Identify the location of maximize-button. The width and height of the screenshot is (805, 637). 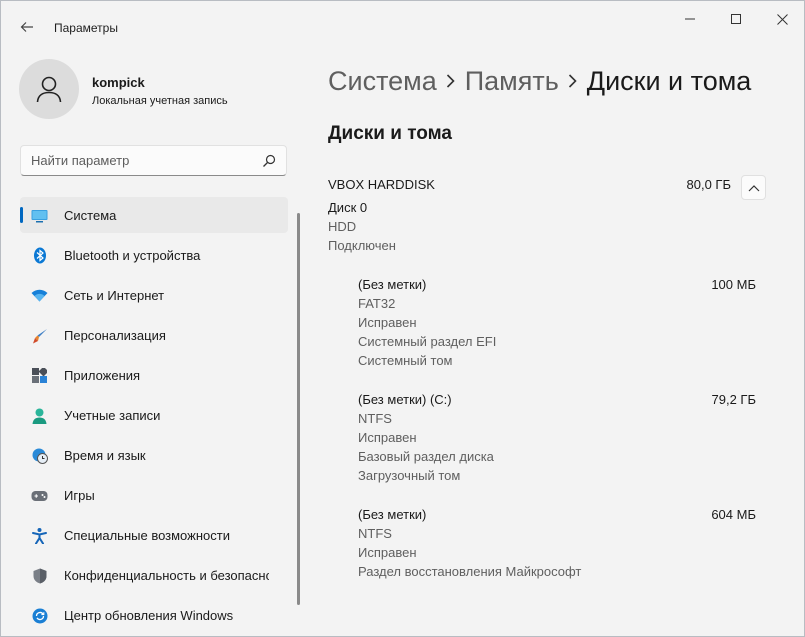
(736, 19).